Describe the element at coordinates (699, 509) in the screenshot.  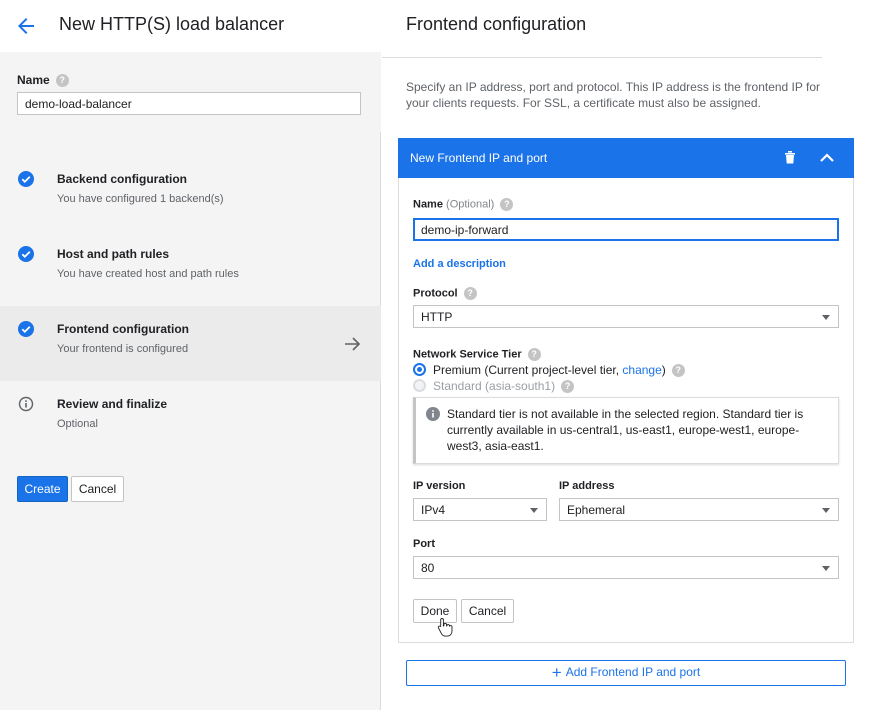
I see `ip-address-select: Ephemeral` at that location.